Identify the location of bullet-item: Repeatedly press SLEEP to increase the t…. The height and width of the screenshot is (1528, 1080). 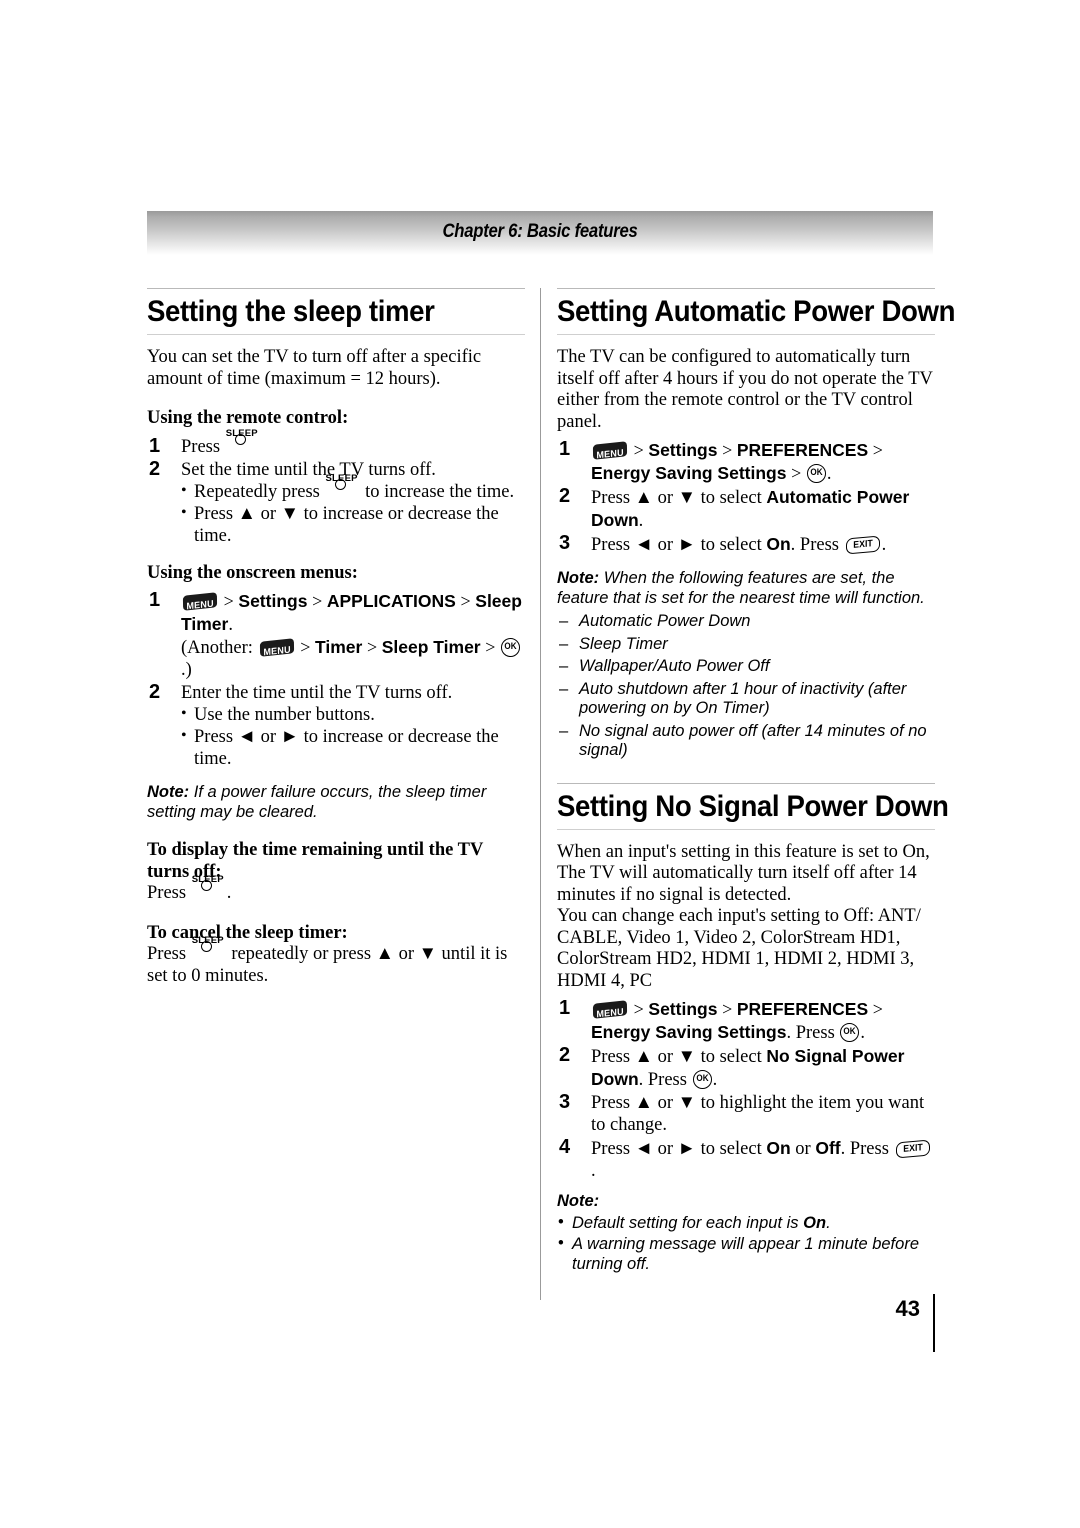
(353, 488).